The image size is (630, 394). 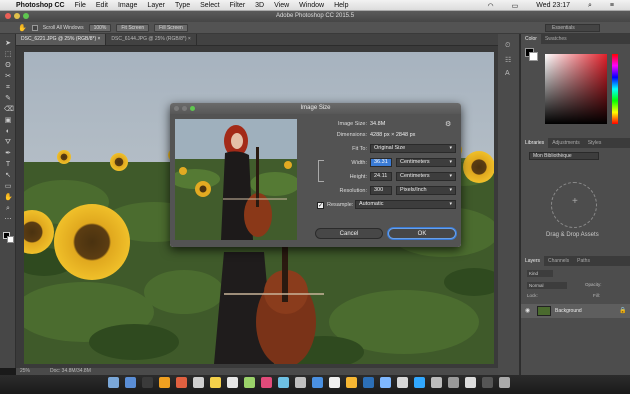 I want to click on marquee-tool-icon: ⬚, so click(x=8, y=54).